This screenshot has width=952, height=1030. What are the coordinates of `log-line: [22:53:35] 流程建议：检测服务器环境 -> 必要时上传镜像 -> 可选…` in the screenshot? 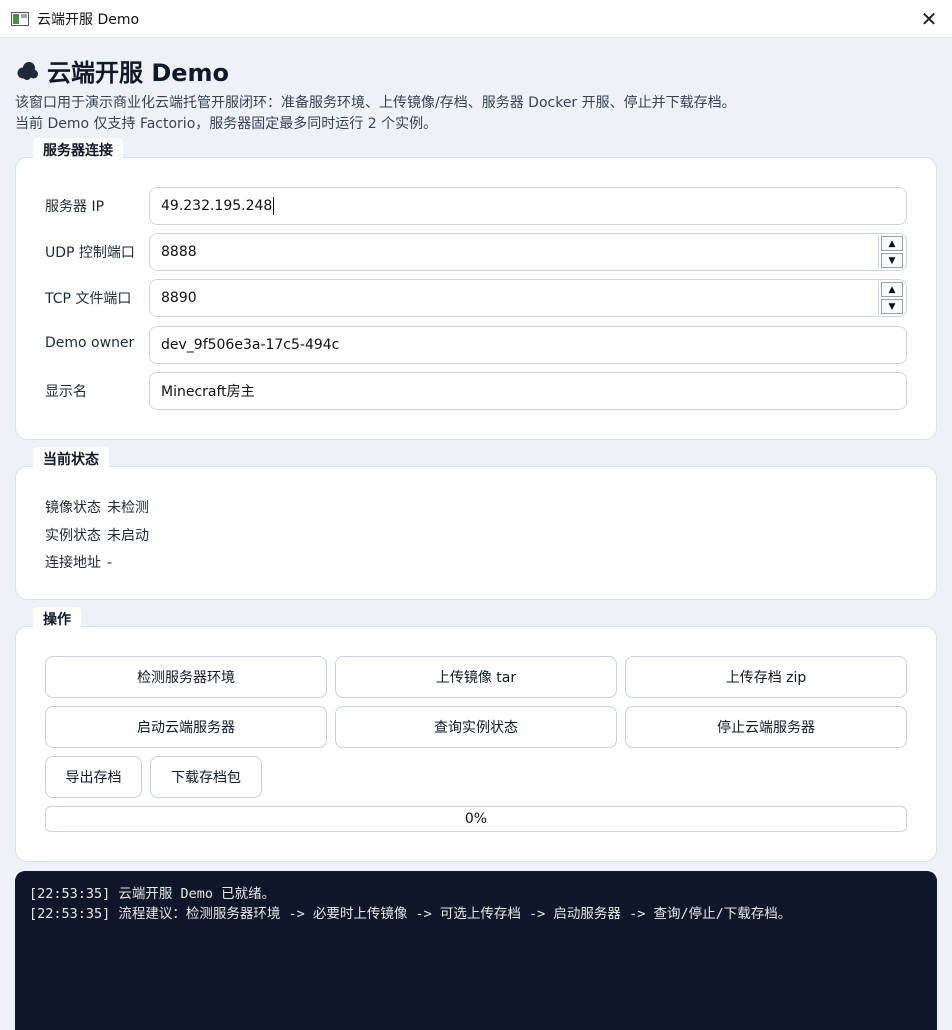 It's located at (410, 914).